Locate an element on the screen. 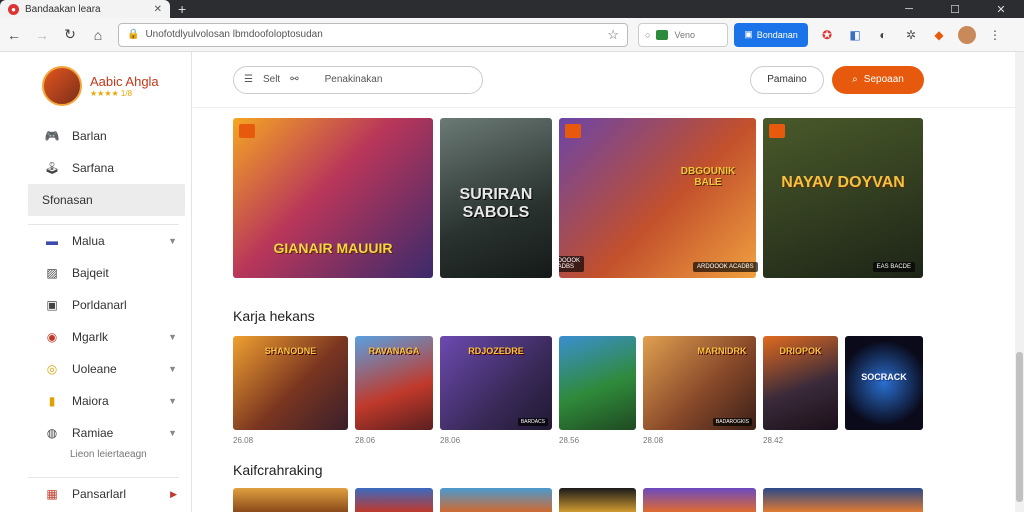 The height and width of the screenshot is (512, 1024). hero-tag: EAS BACDE is located at coordinates (893, 267).